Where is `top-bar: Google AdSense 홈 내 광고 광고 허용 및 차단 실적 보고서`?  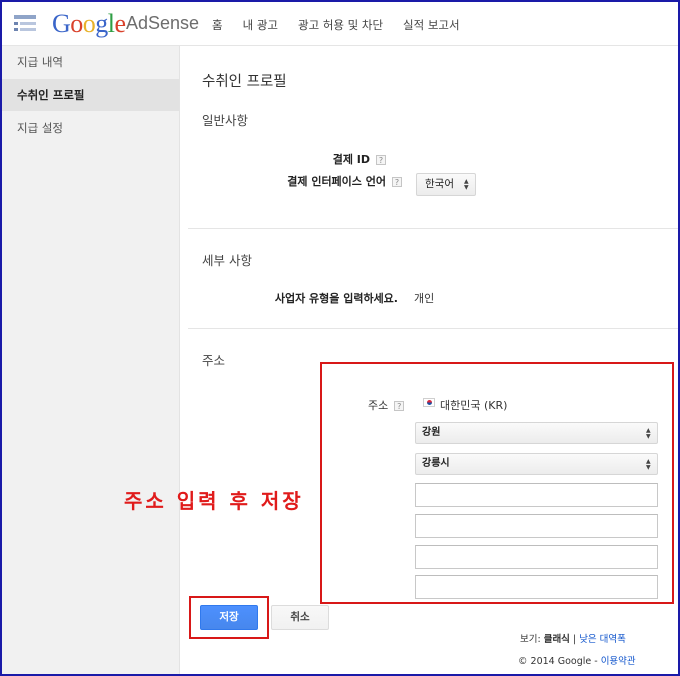
top-bar: Google AdSense 홈 내 광고 광고 허용 및 차단 실적 보고서 is located at coordinates (340, 24).